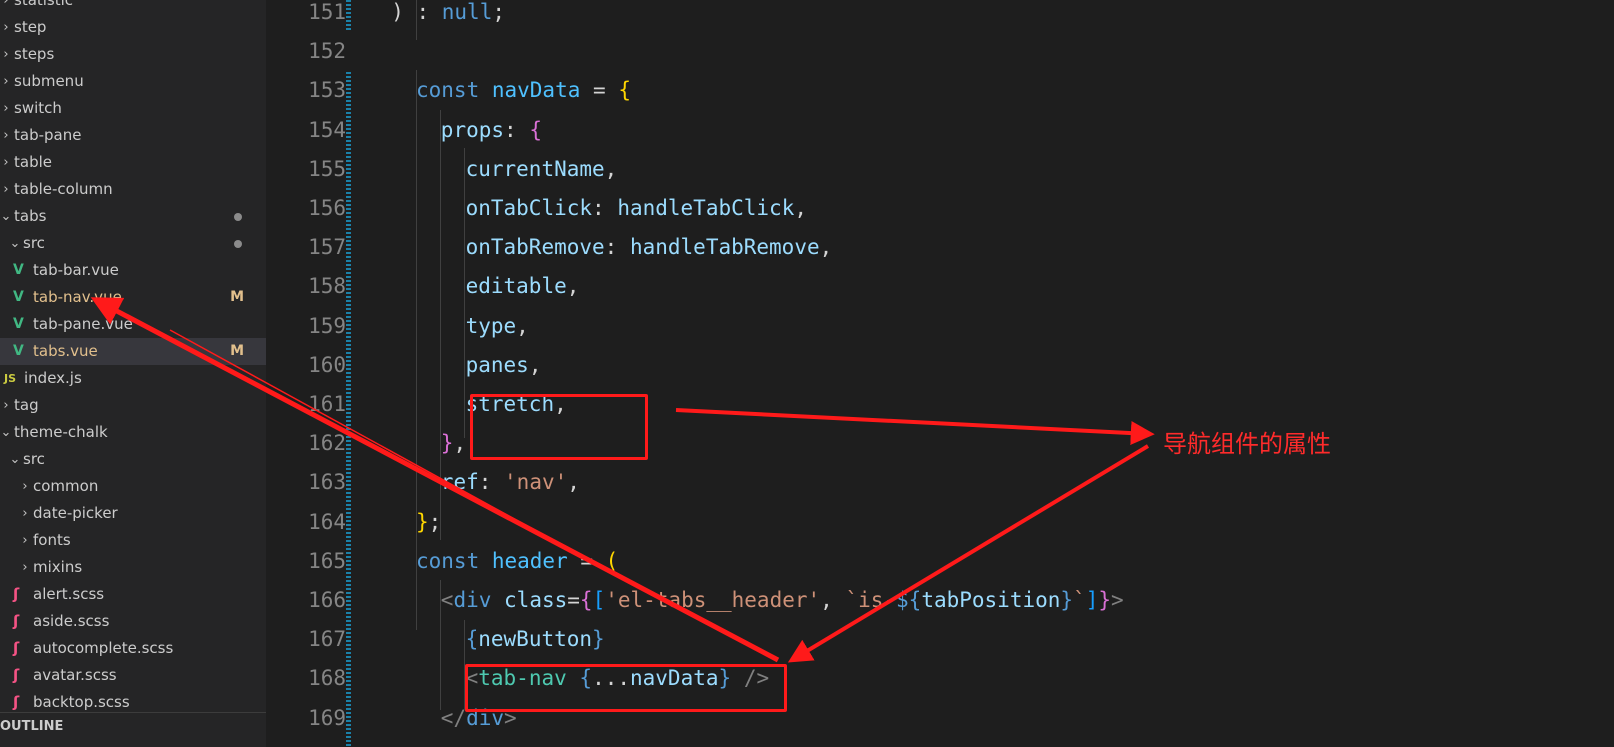 The image size is (1614, 747). Describe the element at coordinates (968, 553) in the screenshot. I see `arrow-to-tab-nav-line` at that location.